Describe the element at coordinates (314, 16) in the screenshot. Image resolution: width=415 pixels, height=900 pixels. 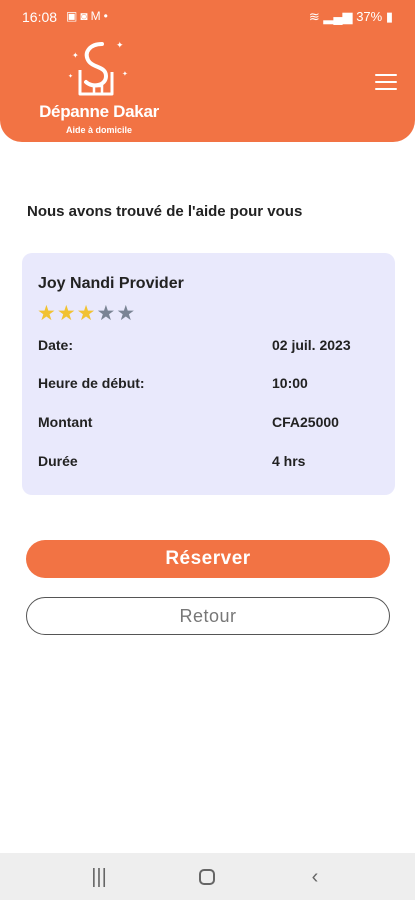
I see `wifi-icon: ≋` at that location.